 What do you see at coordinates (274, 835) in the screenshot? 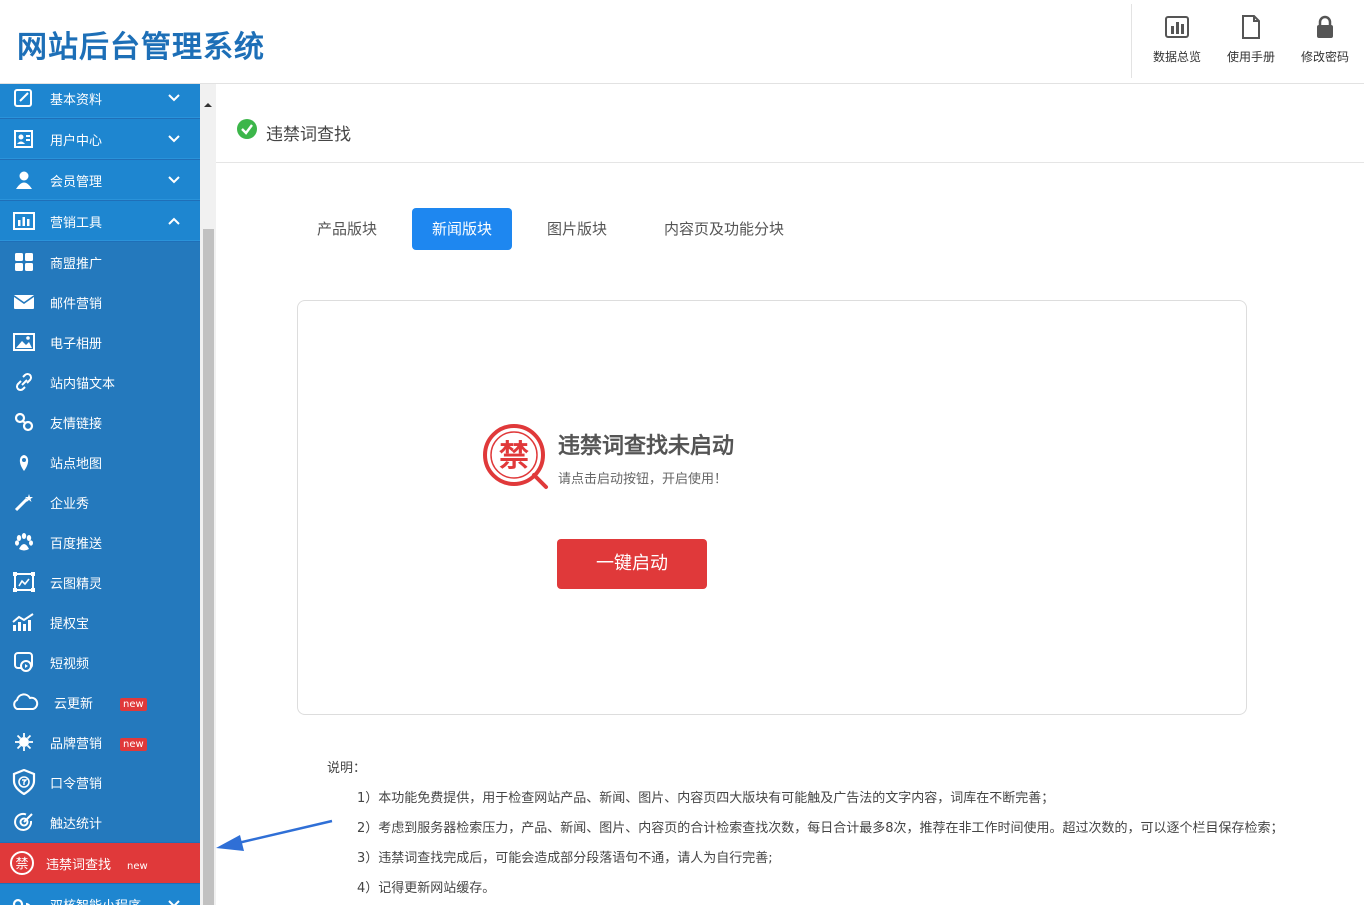
I see `annotation-arrow-icon` at bounding box center [274, 835].